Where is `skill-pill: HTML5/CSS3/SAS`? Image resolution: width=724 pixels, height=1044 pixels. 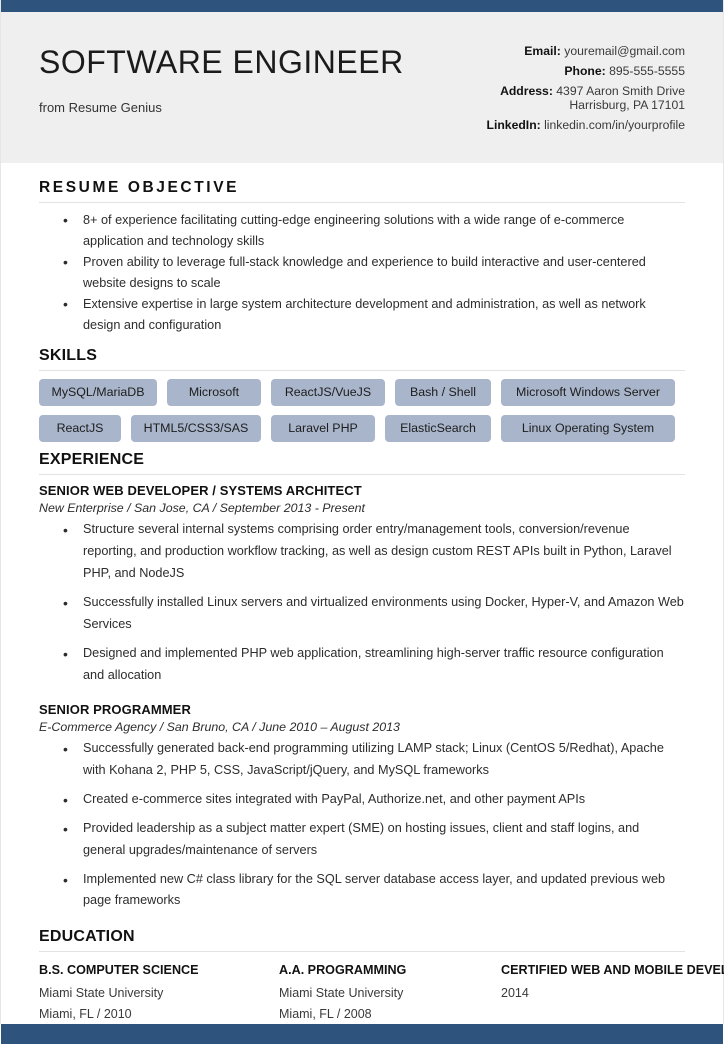
skill-pill: HTML5/CSS3/SAS is located at coordinates (196, 429).